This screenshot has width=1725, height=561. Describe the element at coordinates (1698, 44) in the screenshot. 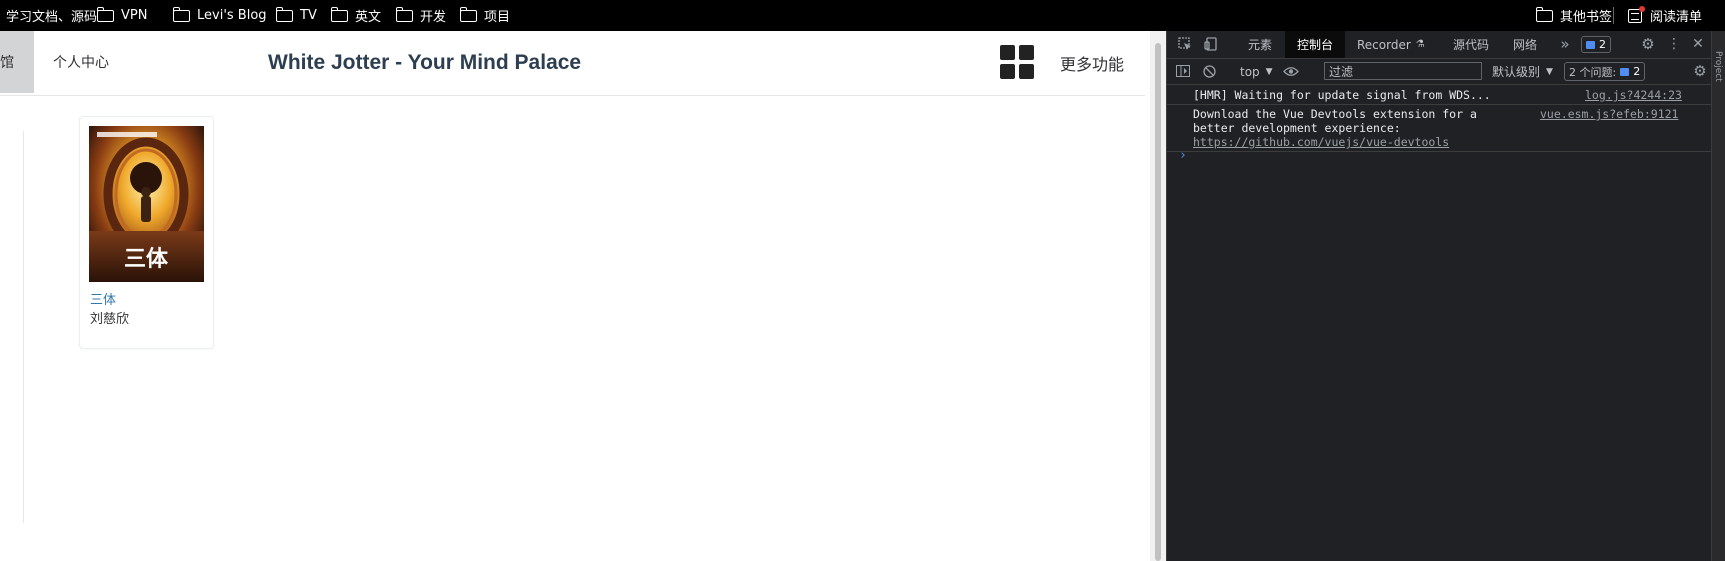

I see `close-icon: ✕` at that location.